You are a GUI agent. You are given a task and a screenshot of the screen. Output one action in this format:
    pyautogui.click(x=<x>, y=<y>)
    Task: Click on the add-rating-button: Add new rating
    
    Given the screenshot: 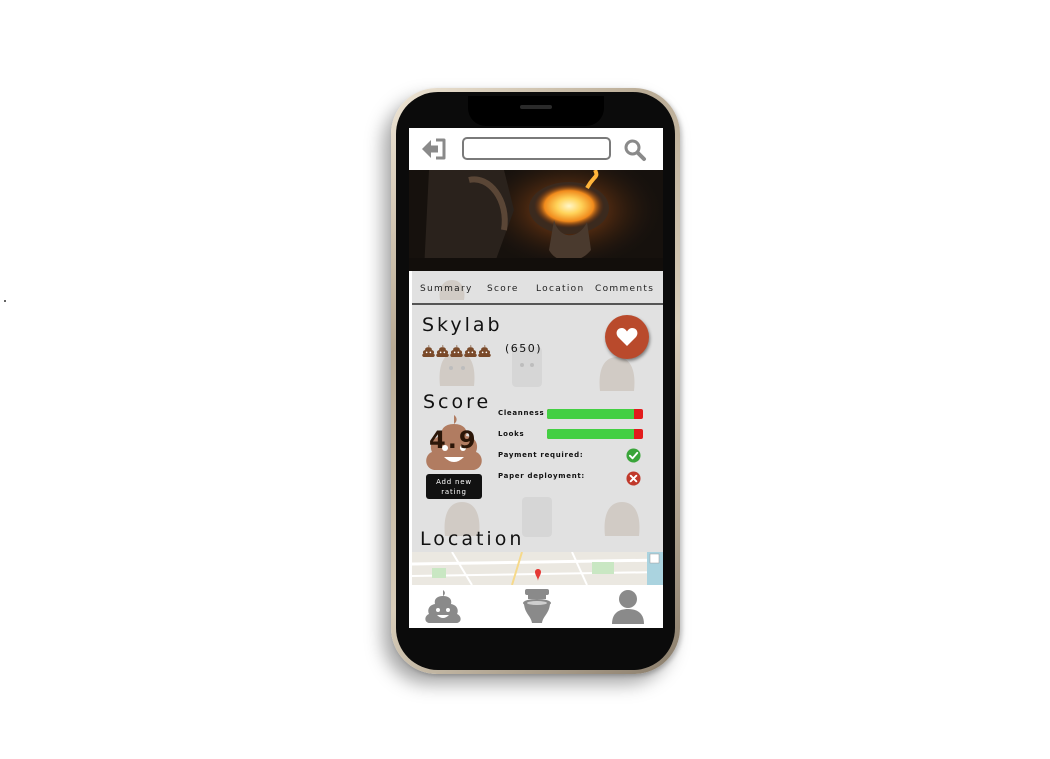 What is the action you would take?
    pyautogui.click(x=454, y=486)
    